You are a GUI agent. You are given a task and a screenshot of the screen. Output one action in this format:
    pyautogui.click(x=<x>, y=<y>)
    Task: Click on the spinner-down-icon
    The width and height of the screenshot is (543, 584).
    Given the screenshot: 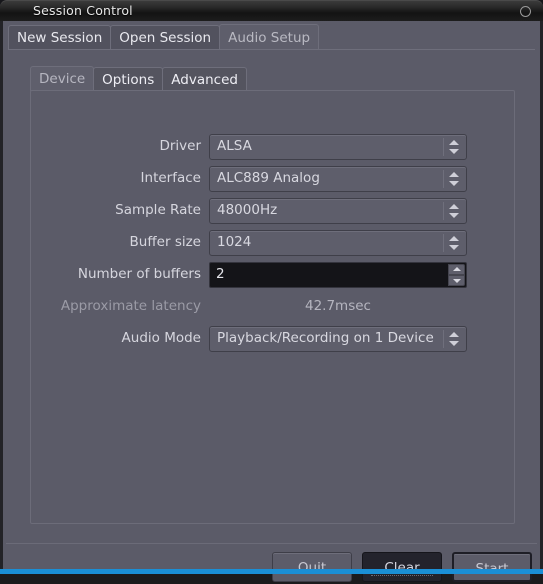 What is the action you would take?
    pyautogui.click(x=456, y=280)
    